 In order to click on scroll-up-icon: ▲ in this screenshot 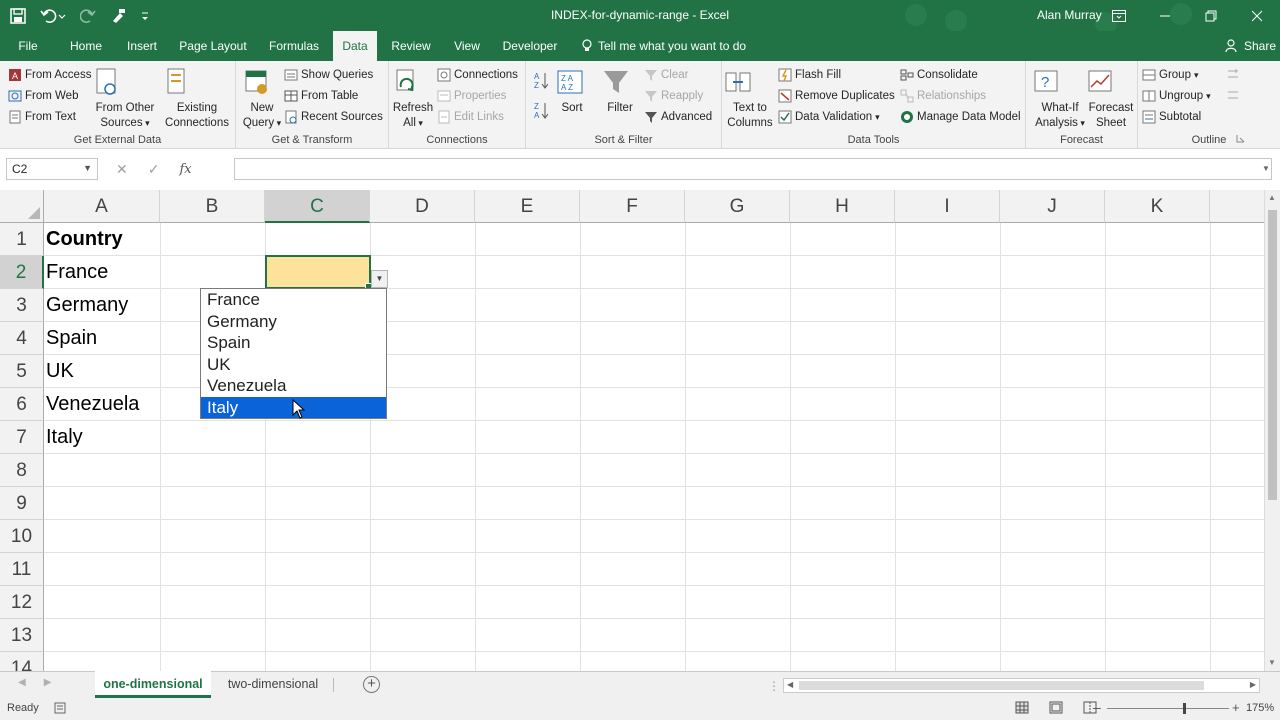, I will do `click(1272, 197)`.